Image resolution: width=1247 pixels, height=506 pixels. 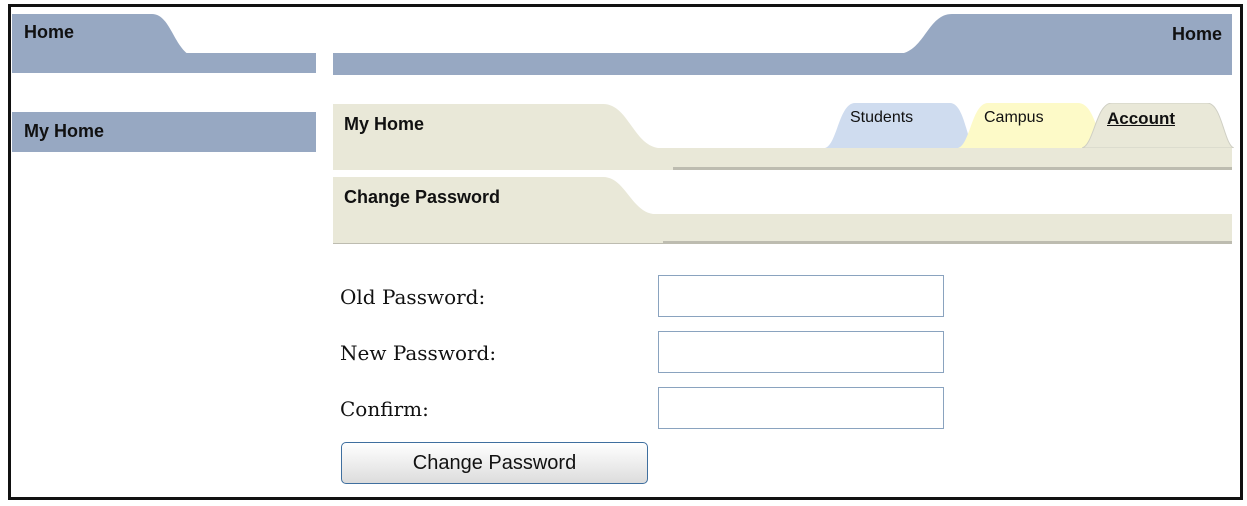 What do you see at coordinates (801, 408) in the screenshot?
I see `confirm-password-field` at bounding box center [801, 408].